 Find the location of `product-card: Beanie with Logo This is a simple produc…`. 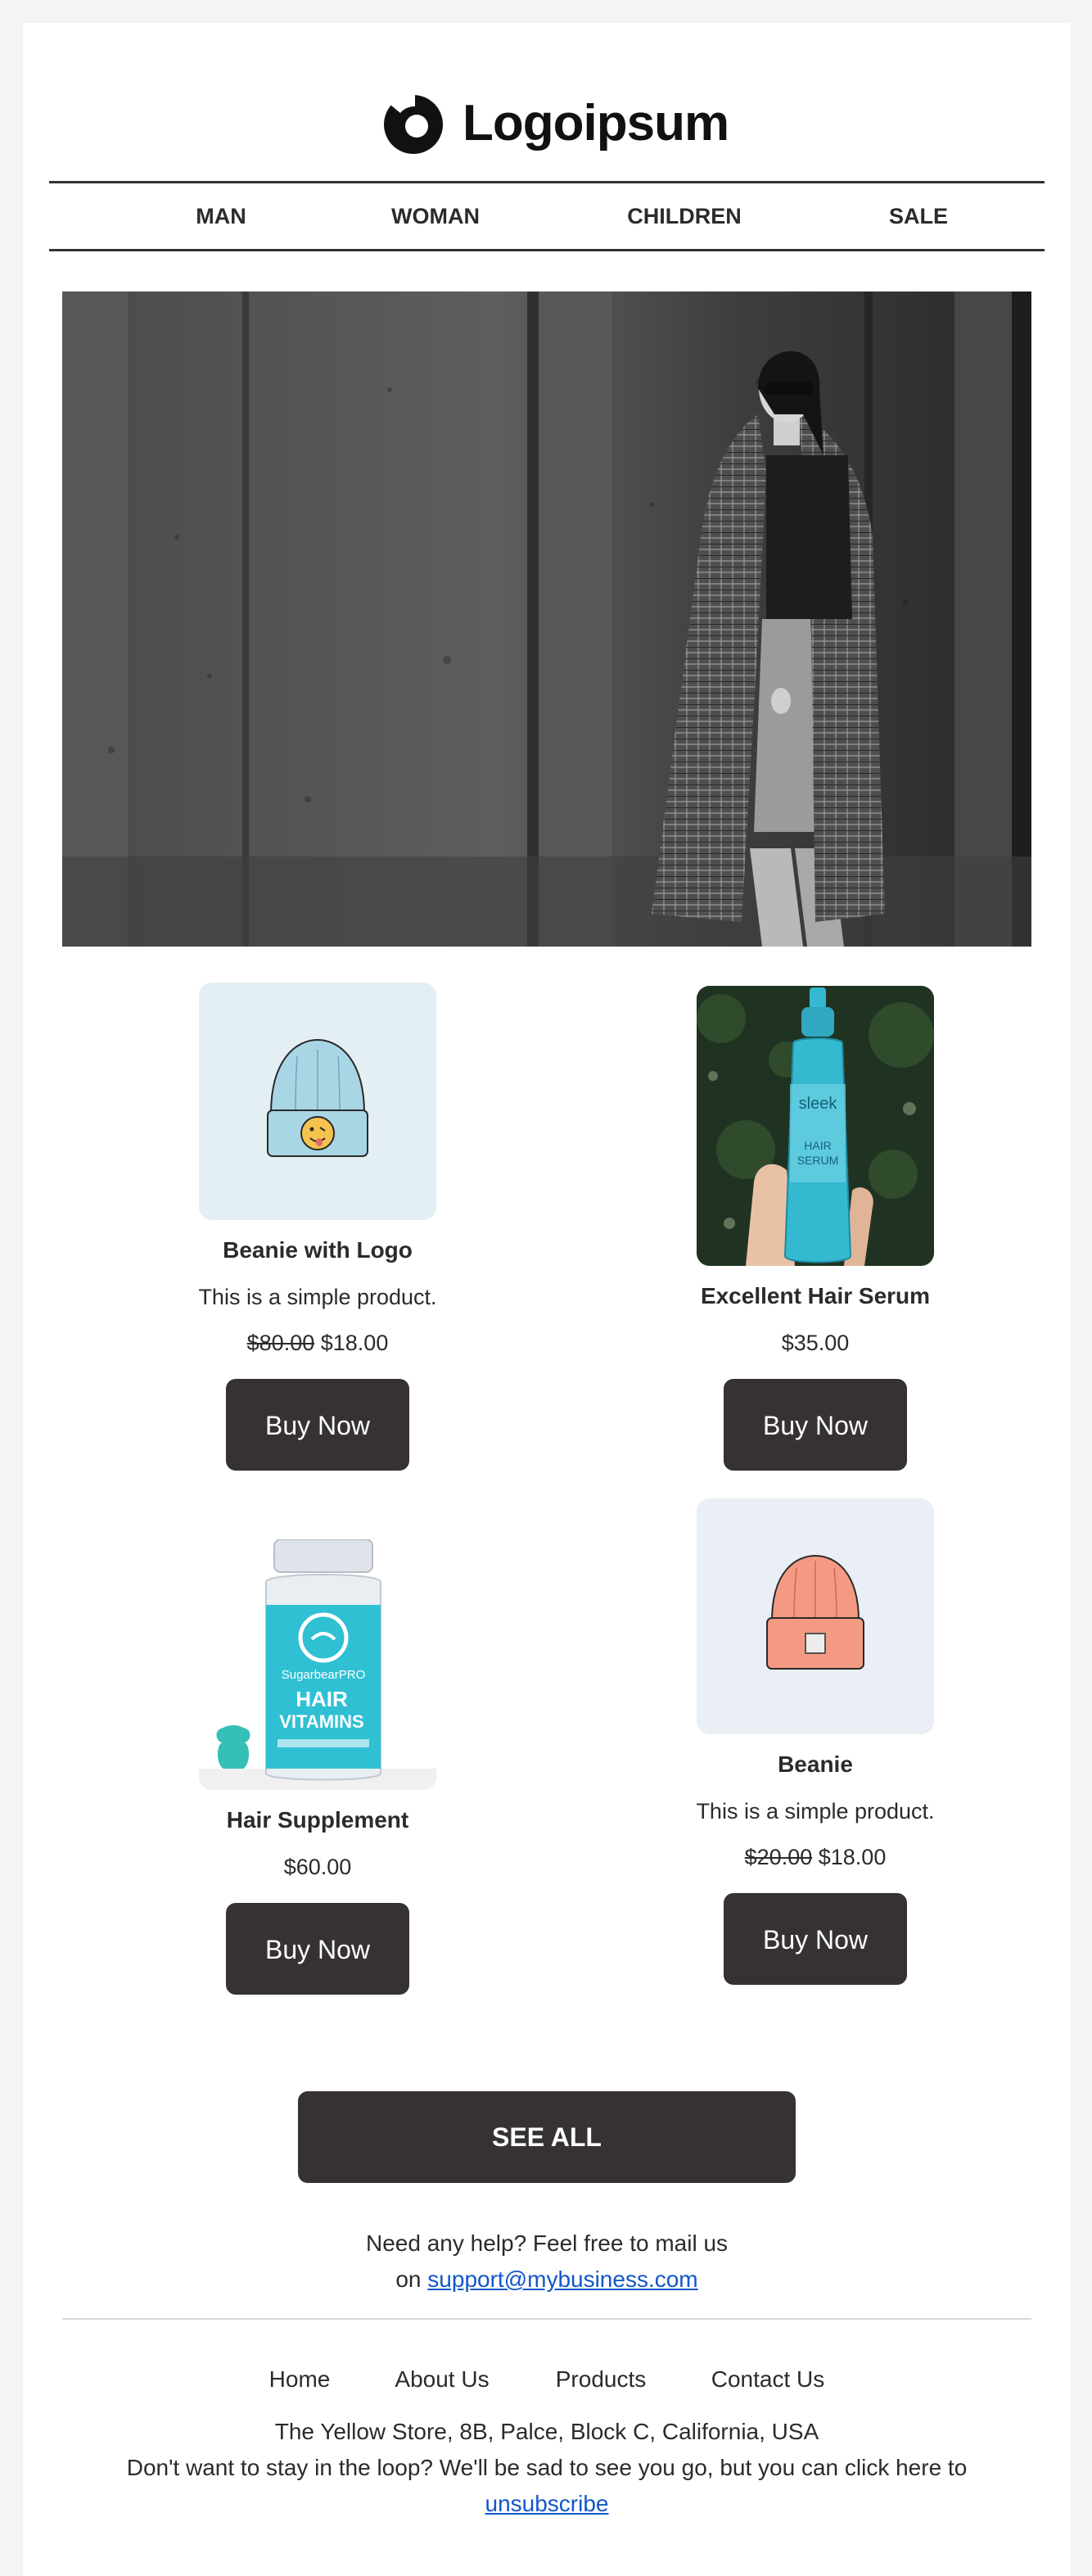

product-card: Beanie with Logo This is a simple produc… is located at coordinates (317, 1227).